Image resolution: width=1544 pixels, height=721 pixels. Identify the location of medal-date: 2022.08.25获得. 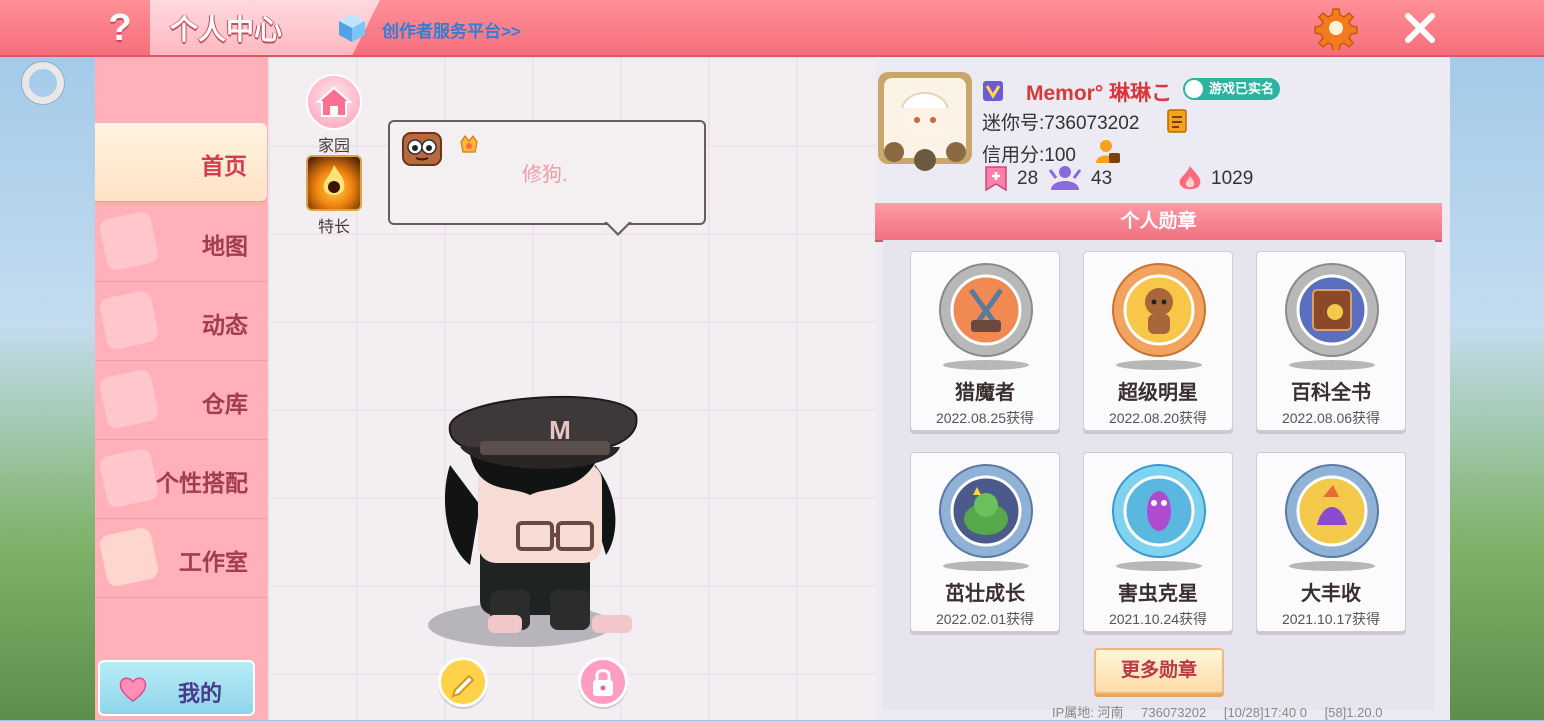
(985, 418).